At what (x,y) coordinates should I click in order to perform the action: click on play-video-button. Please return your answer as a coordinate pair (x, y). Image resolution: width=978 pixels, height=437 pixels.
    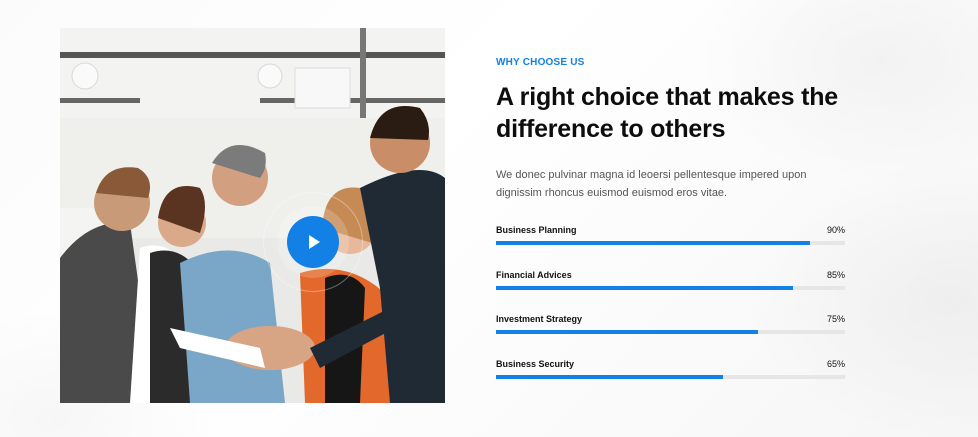
    Looking at the image, I should click on (313, 242).